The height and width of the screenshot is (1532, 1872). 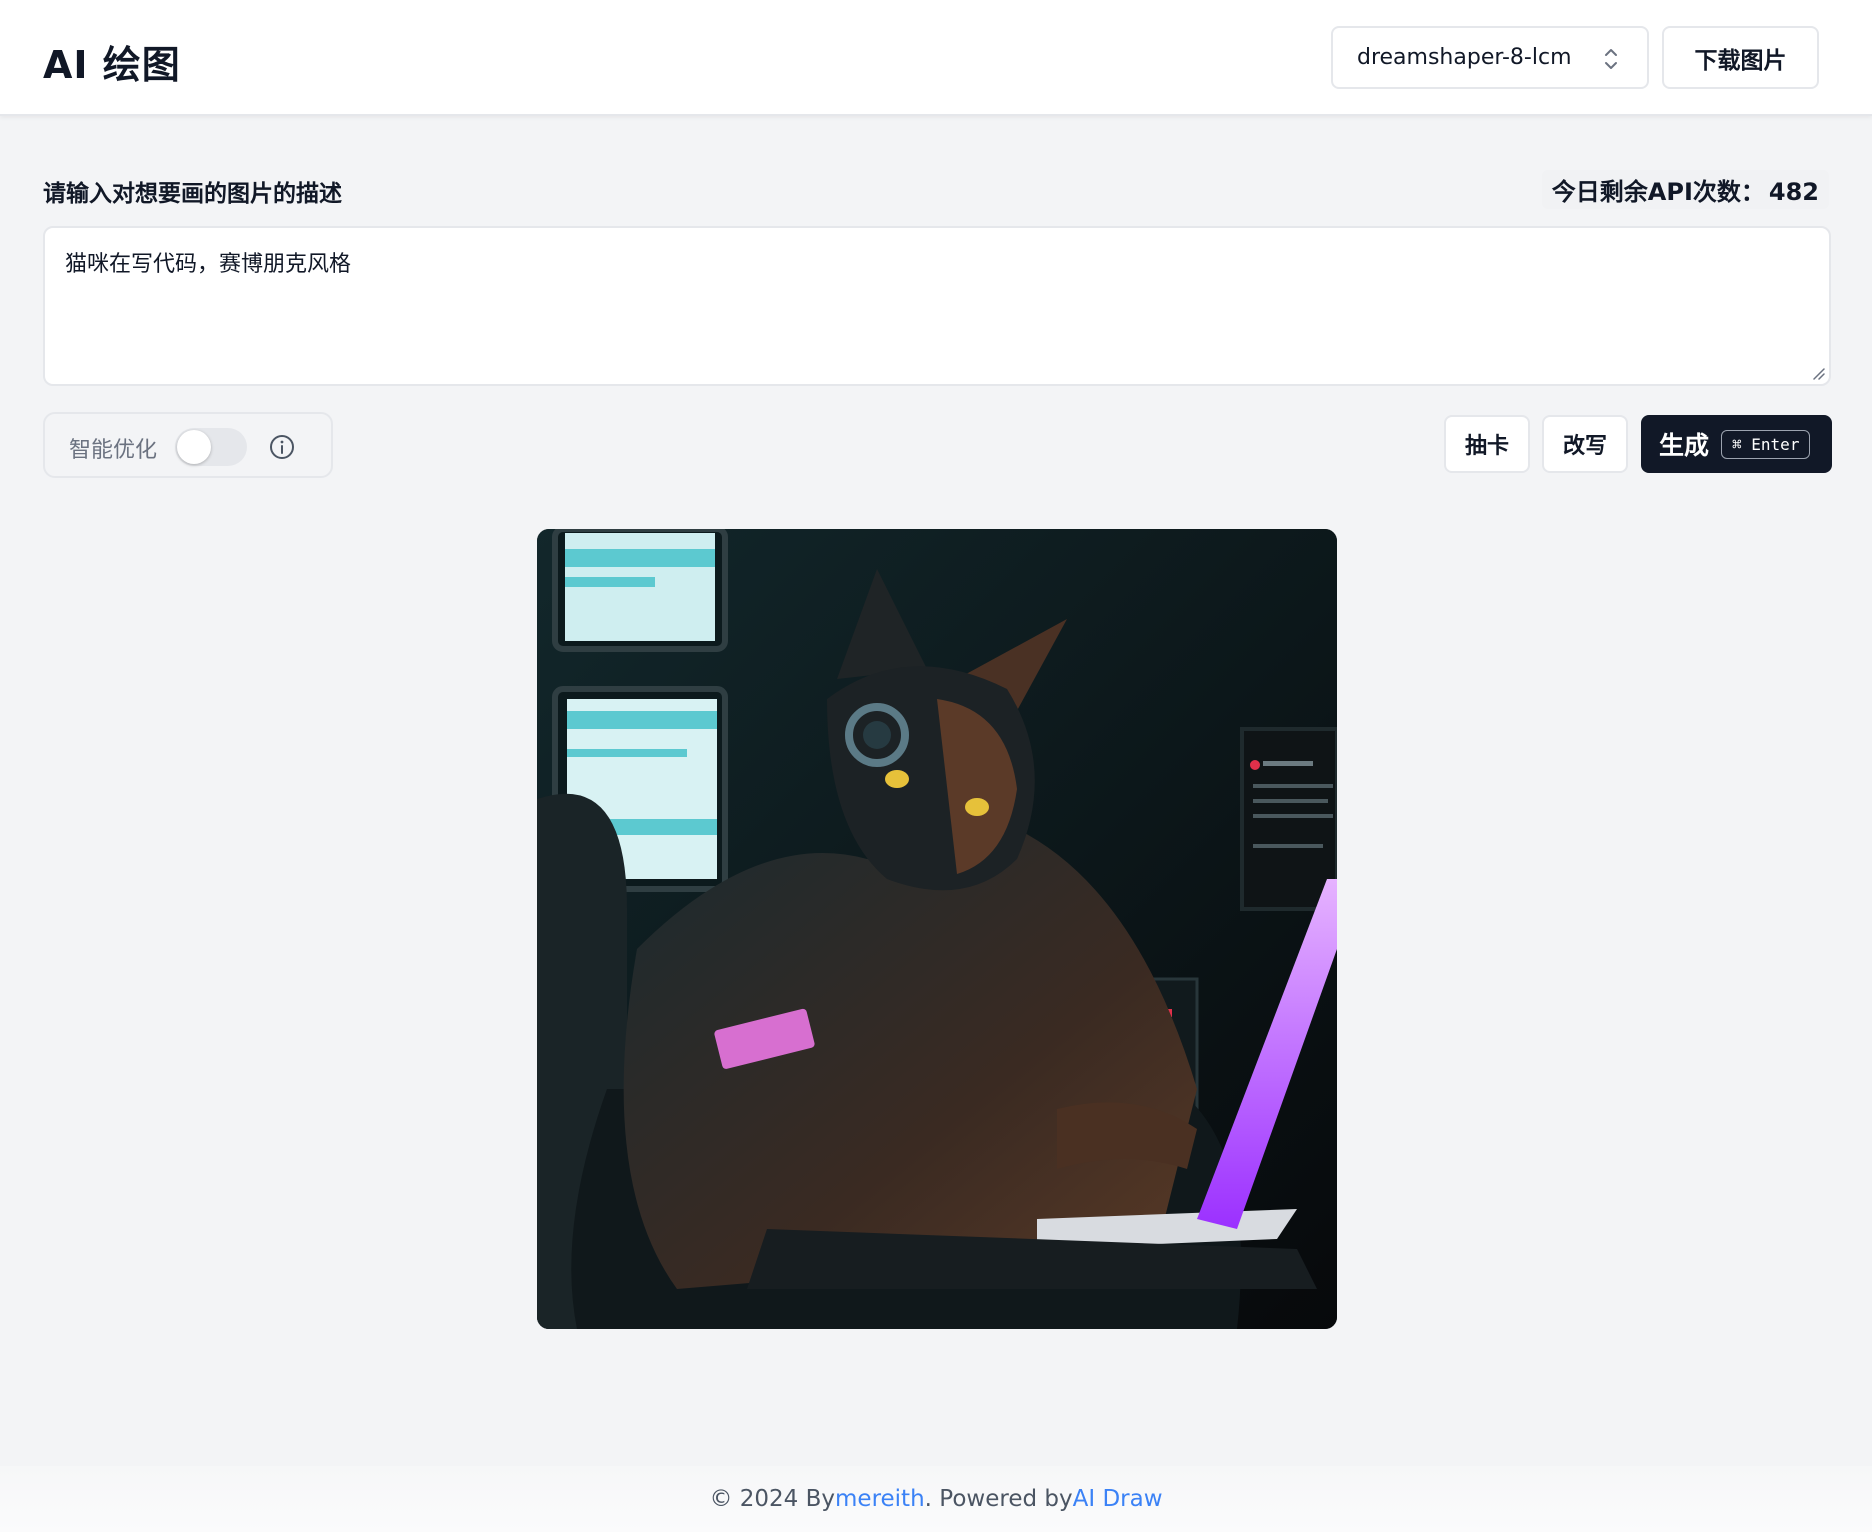 What do you see at coordinates (880, 1499) in the screenshot?
I see `author-link: mereith` at bounding box center [880, 1499].